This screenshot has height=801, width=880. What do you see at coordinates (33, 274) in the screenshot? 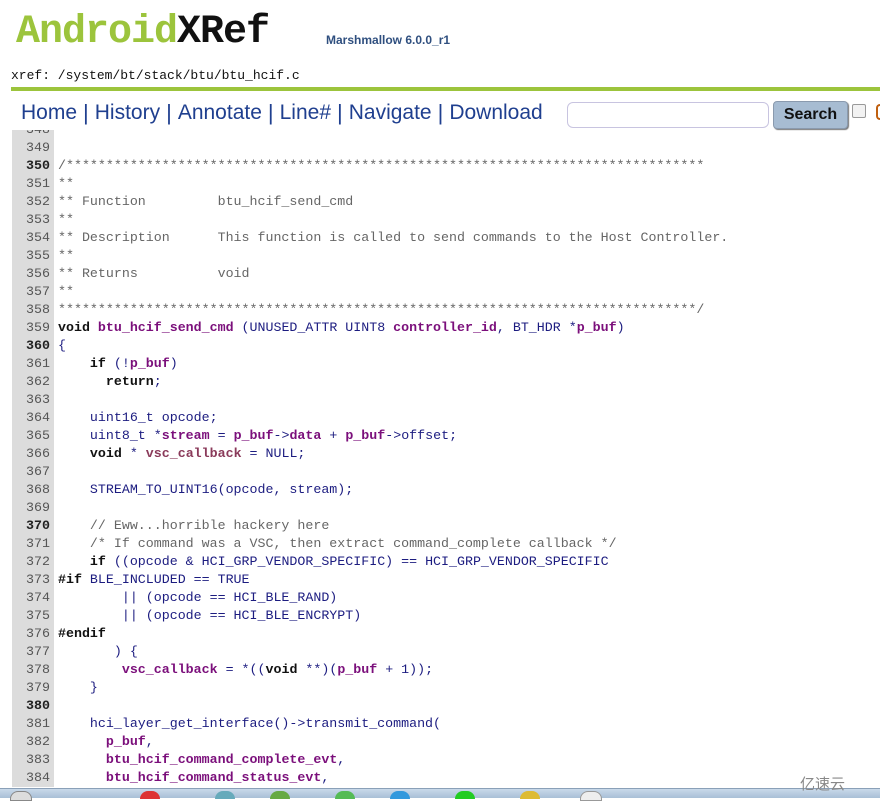
I see `line-number: 356` at bounding box center [33, 274].